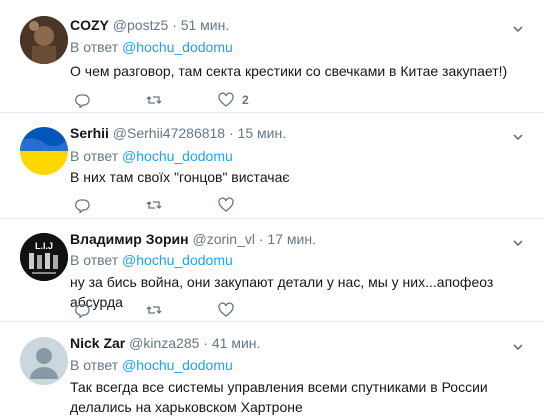 This screenshot has width=544, height=419. What do you see at coordinates (89, 25) in the screenshot?
I see `author-name: COZY` at bounding box center [89, 25].